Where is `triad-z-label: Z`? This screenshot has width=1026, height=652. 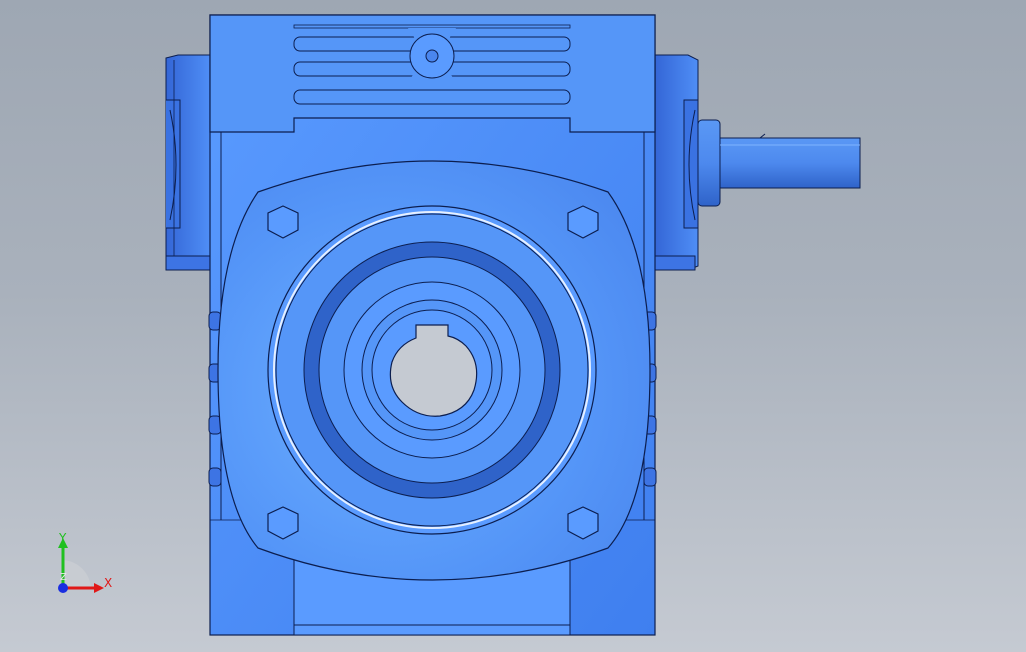 triad-z-label: Z is located at coordinates (63, 577).